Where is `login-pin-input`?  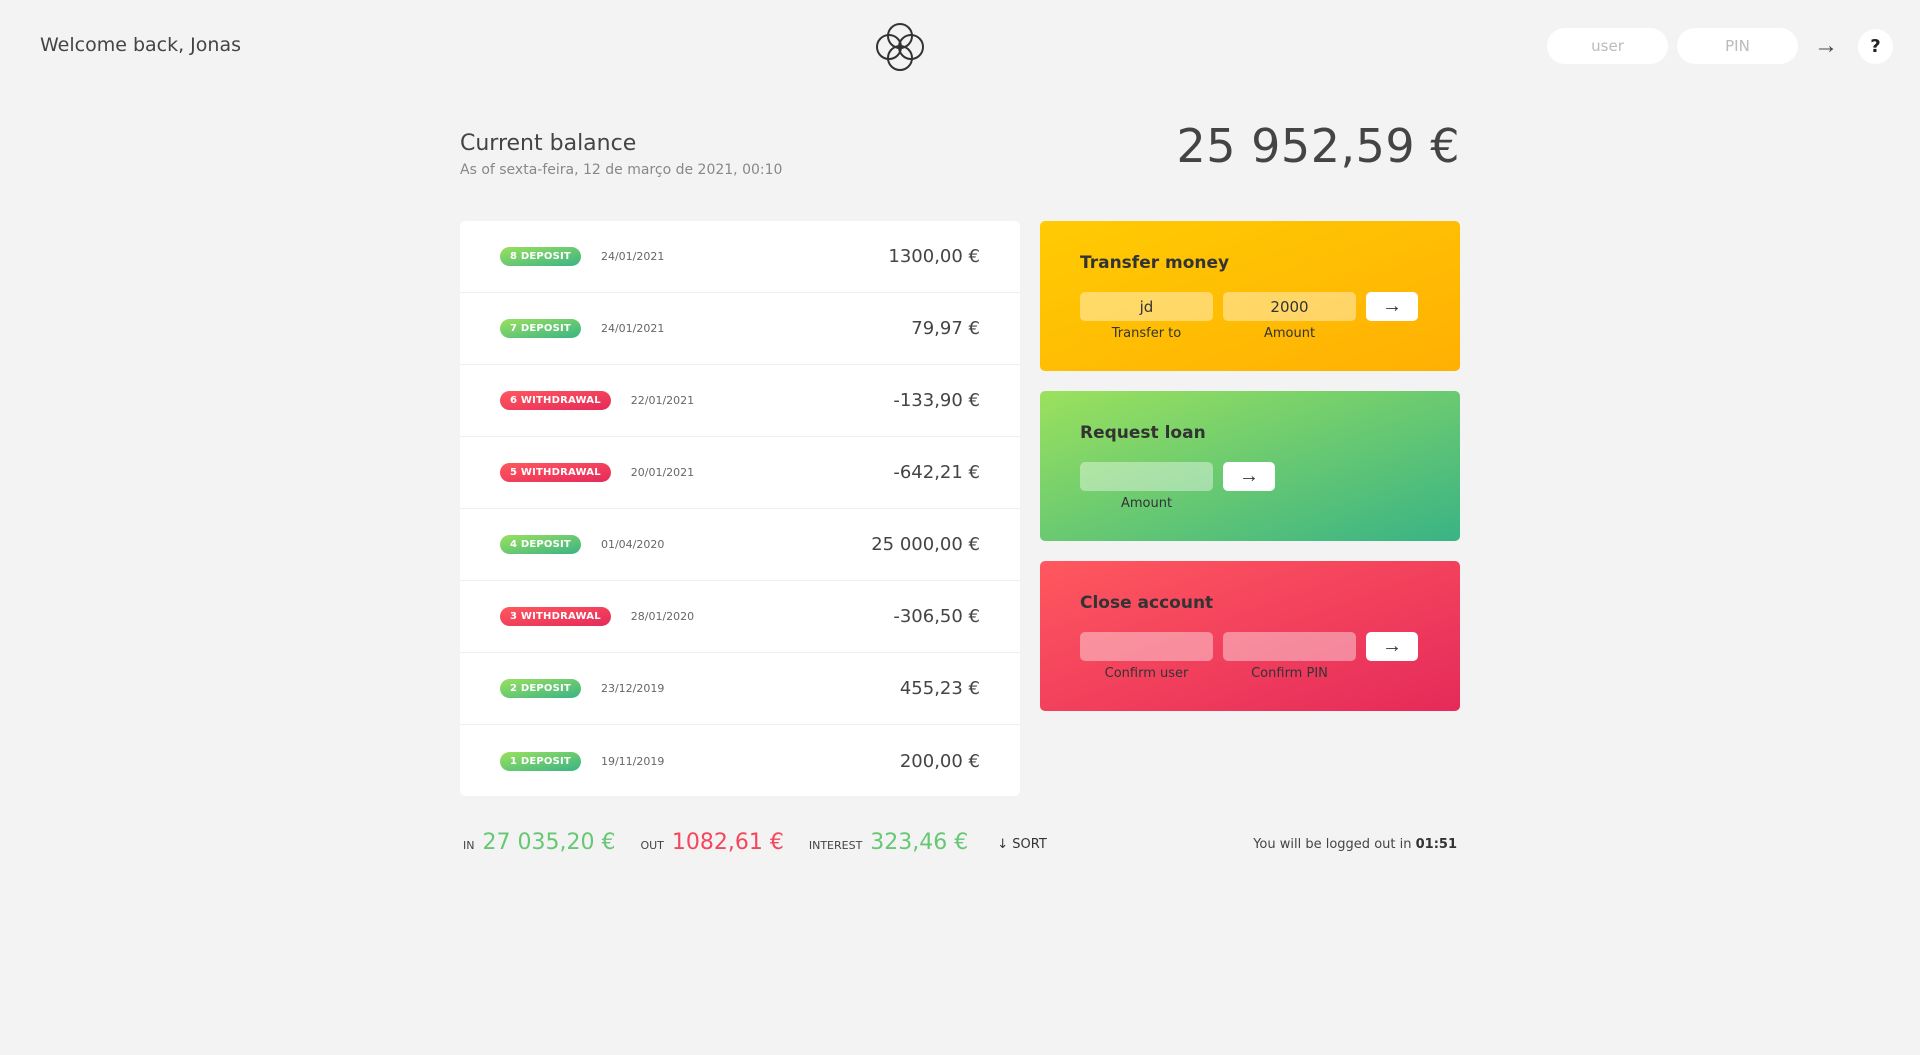 login-pin-input is located at coordinates (1737, 46).